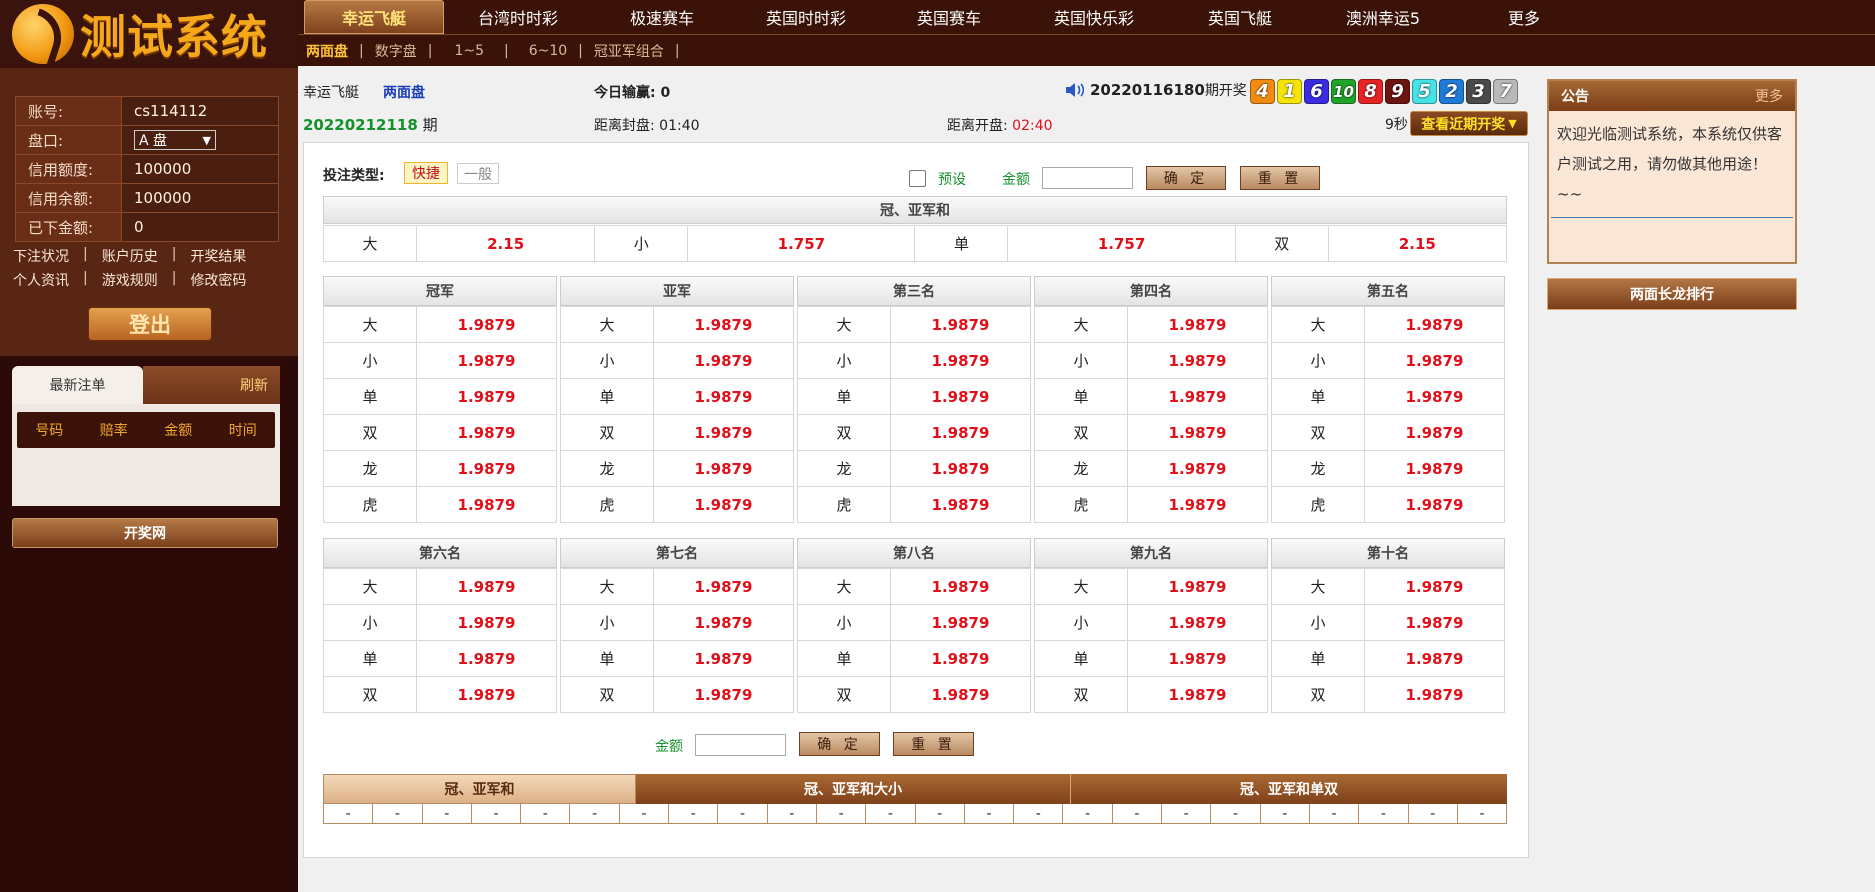 Image resolution: width=1875 pixels, height=892 pixels. I want to click on link-bet-status: 下注状况, so click(41, 256).